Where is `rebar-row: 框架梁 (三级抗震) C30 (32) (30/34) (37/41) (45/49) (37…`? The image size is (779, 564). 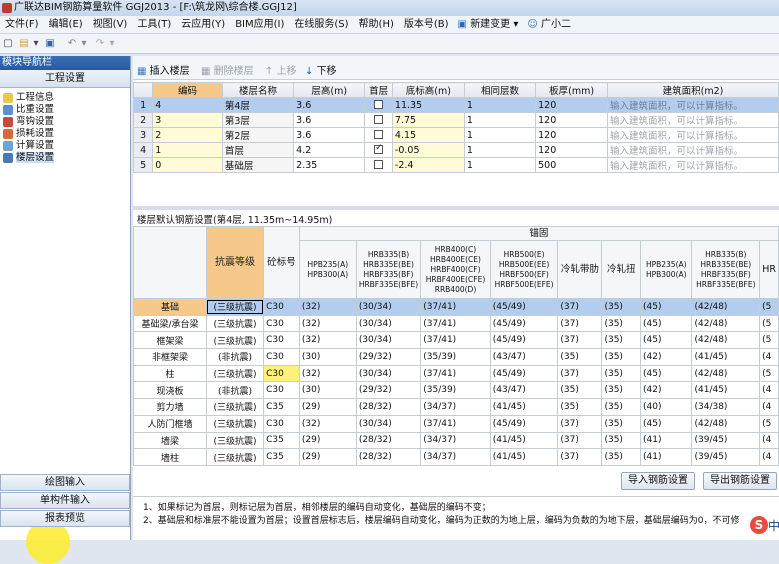 rebar-row: 框架梁 (三级抗震) C30 (32) (30/34) (37/41) (45/49) (37… is located at coordinates (456, 340).